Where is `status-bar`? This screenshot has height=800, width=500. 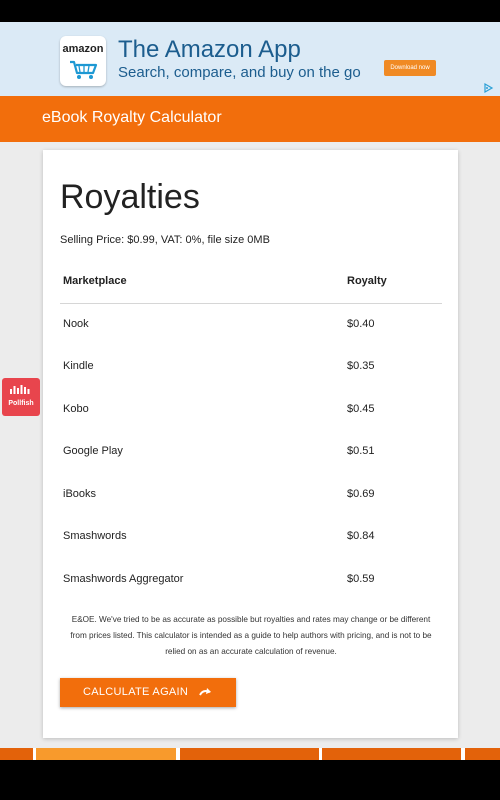 status-bar is located at coordinates (250, 11).